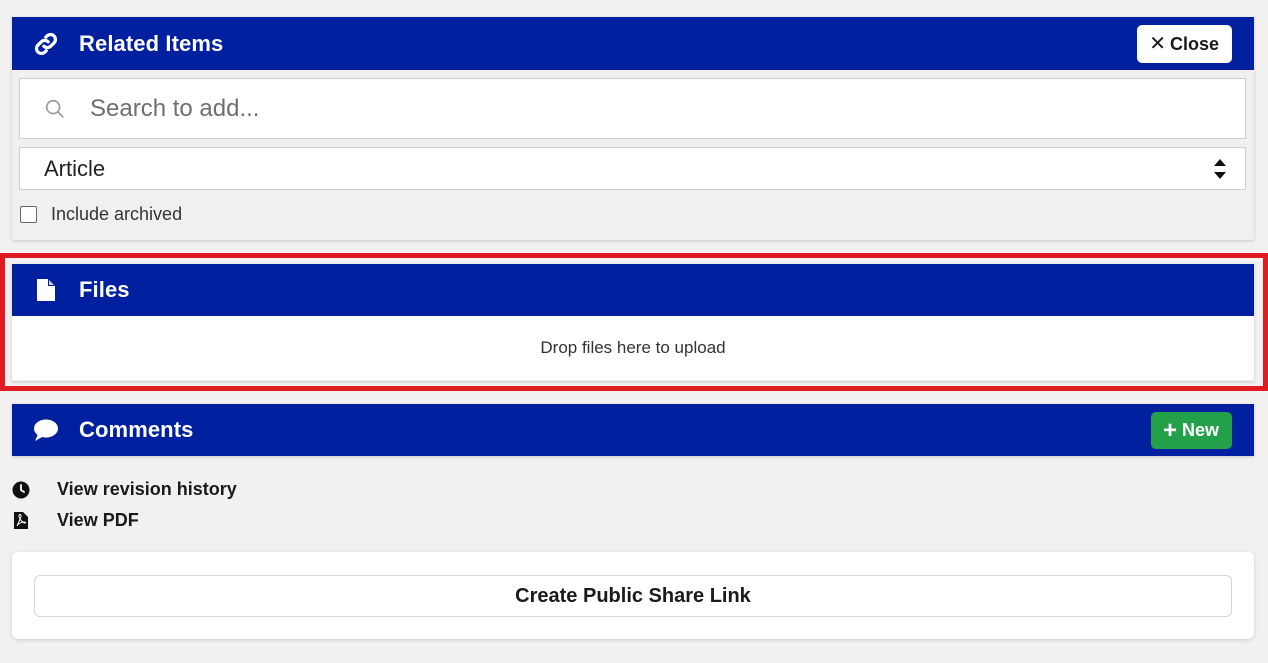 The image size is (1268, 663). Describe the element at coordinates (104, 289) in the screenshot. I see `files-title: Files` at that location.